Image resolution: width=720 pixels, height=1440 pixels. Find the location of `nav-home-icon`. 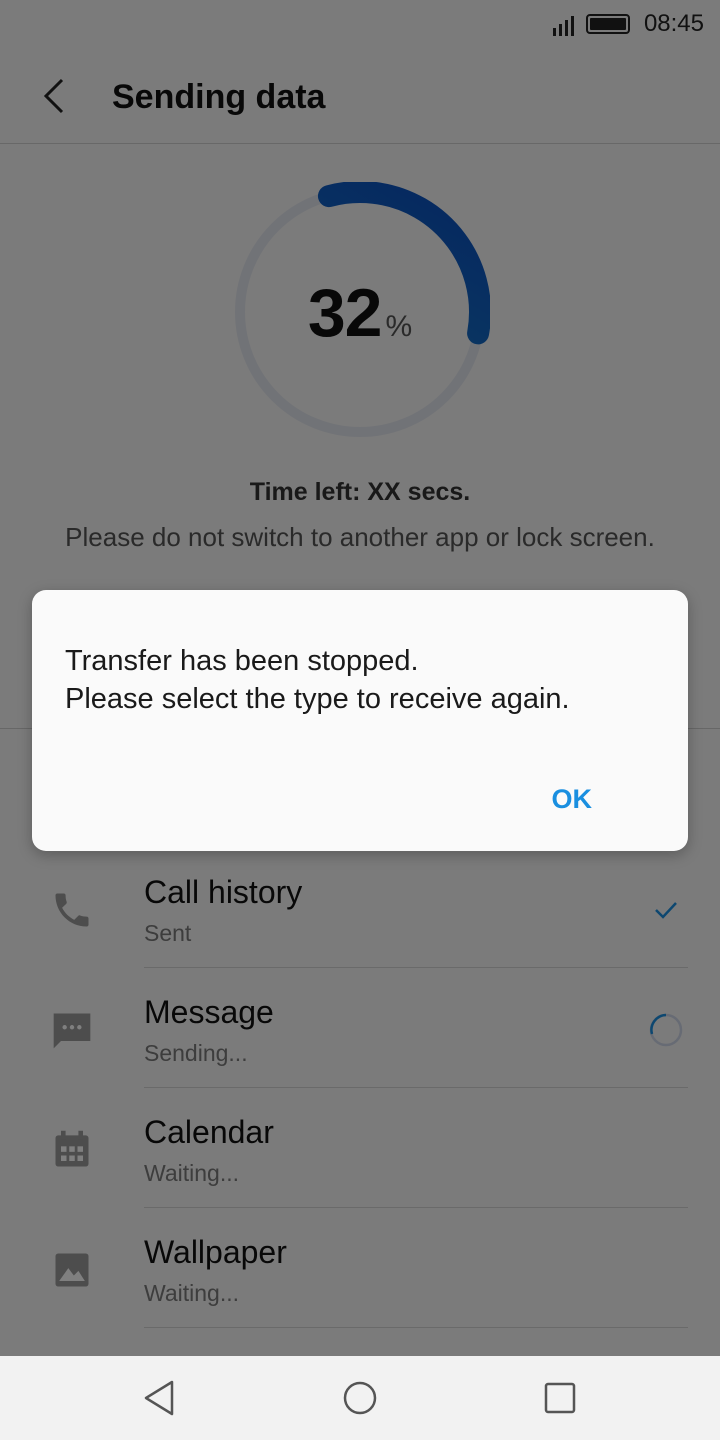

nav-home-icon is located at coordinates (360, 1398).